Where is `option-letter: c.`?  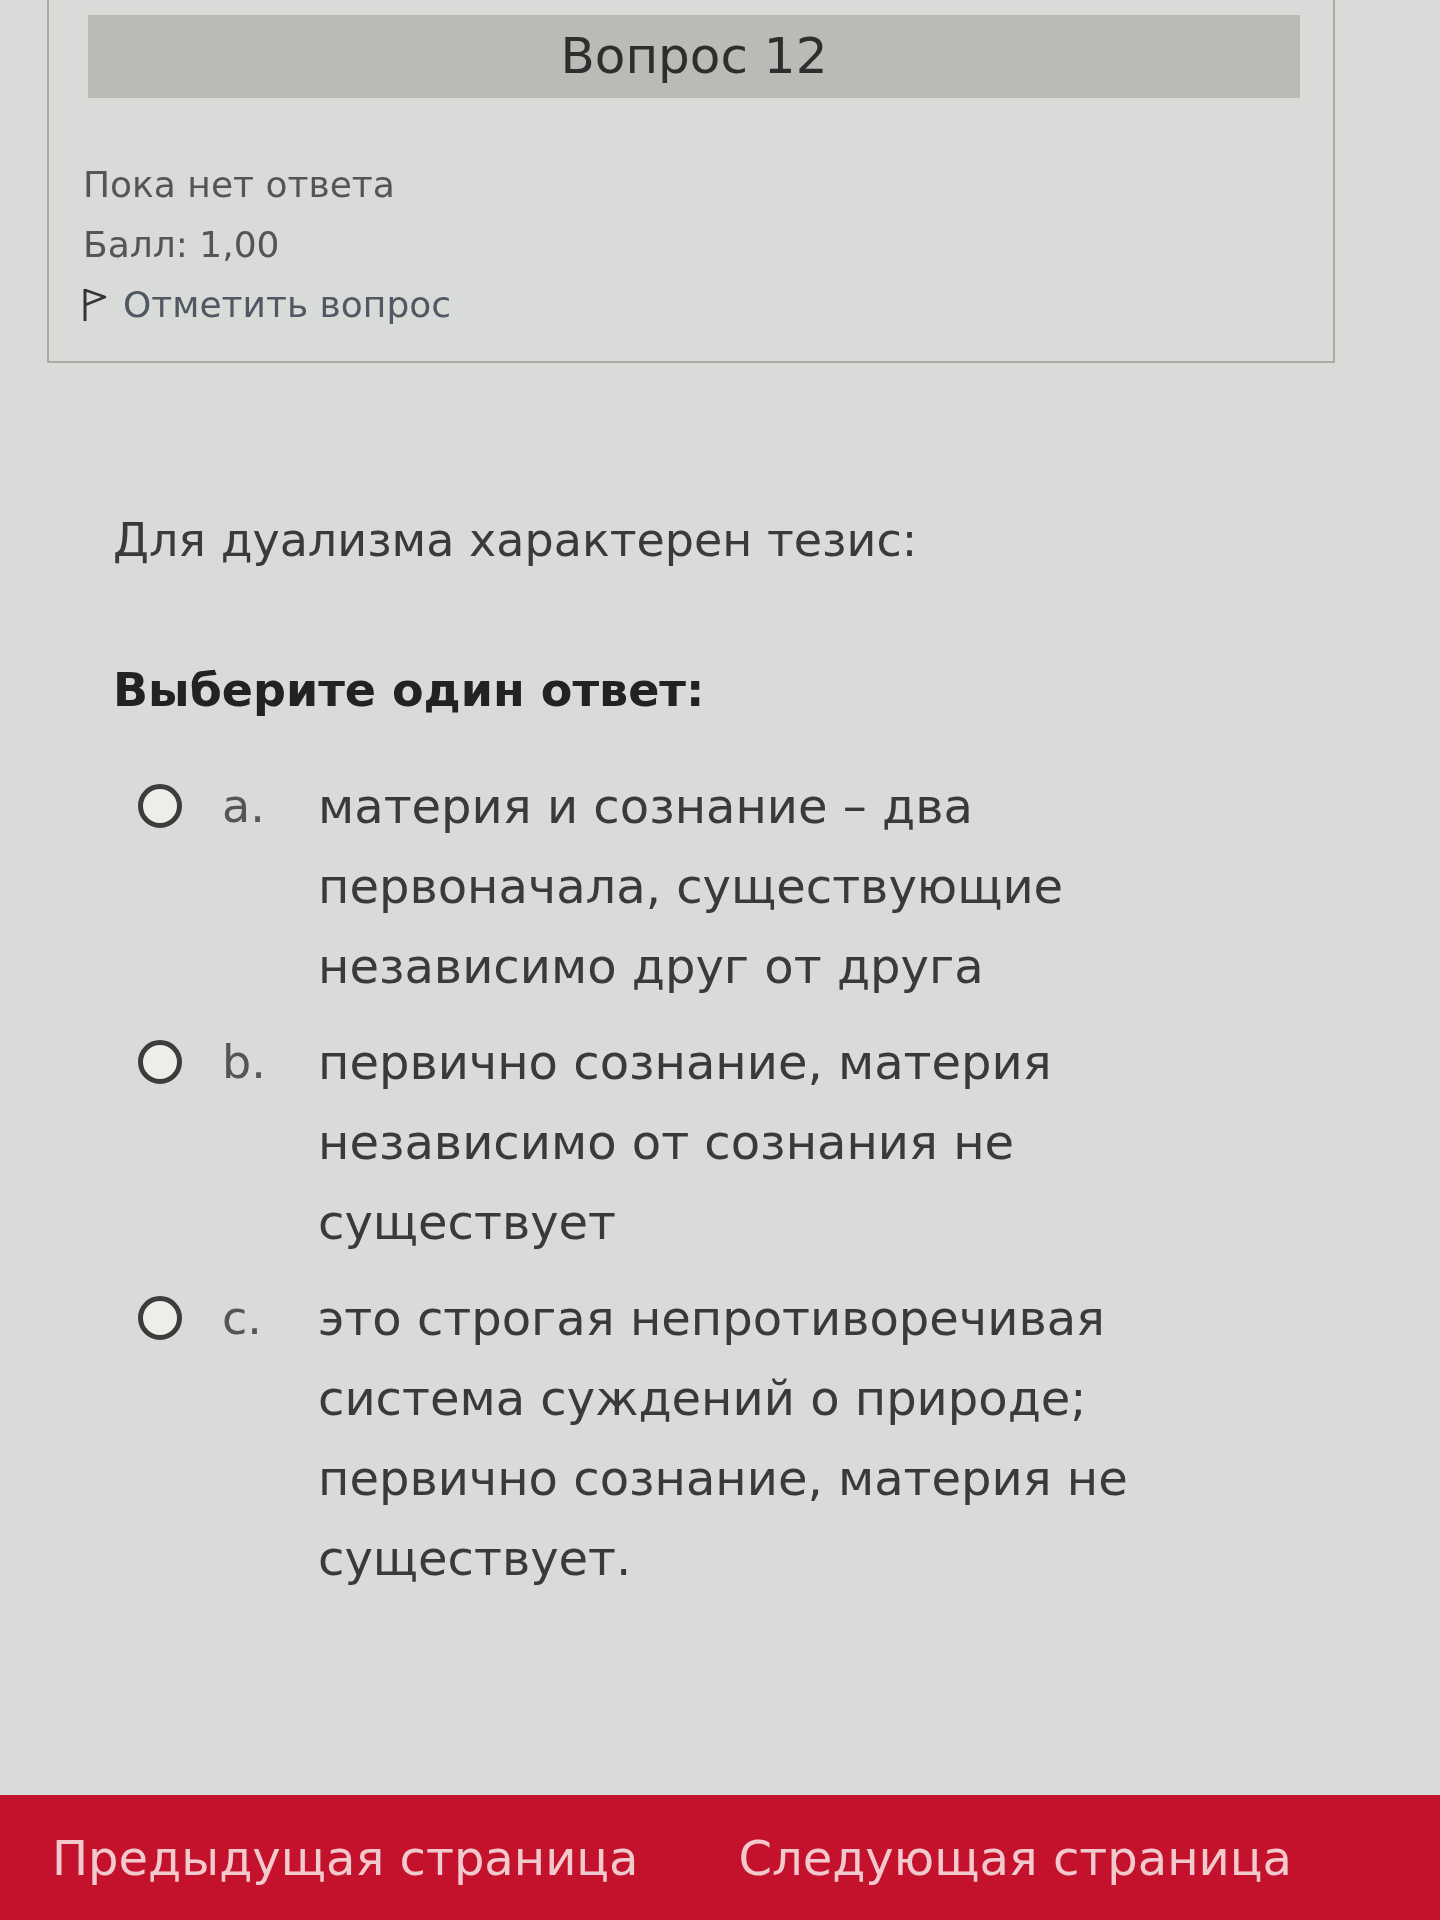 option-letter: c. is located at coordinates (242, 1318).